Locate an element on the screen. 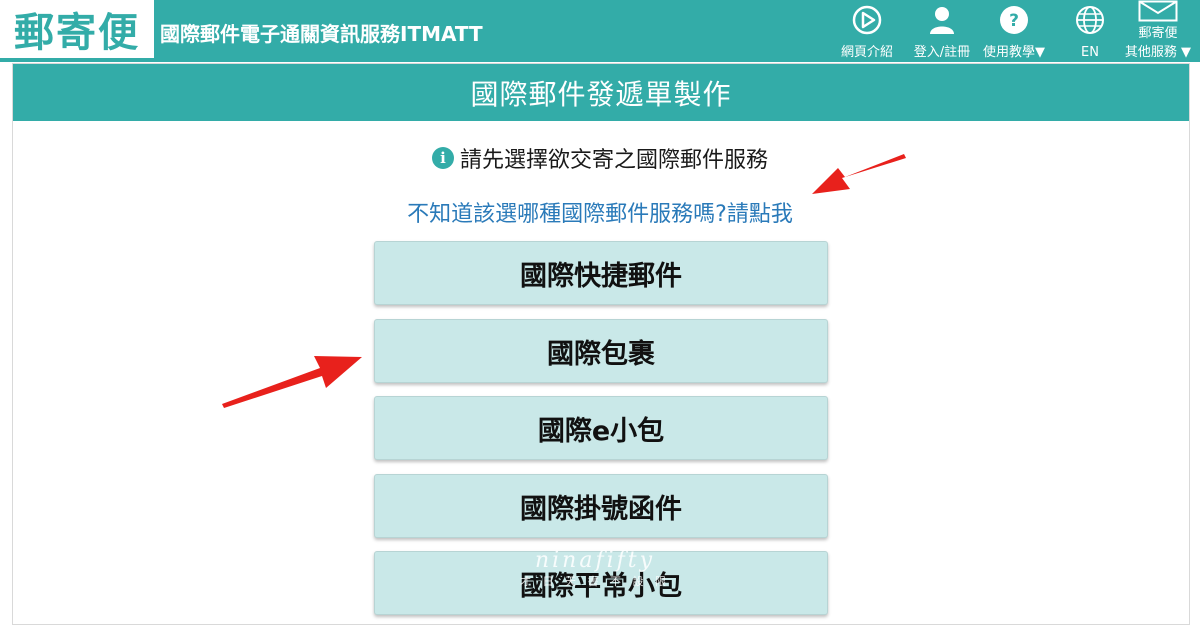  service-button-ordinary-small-packet: 國際平常小包 is located at coordinates (601, 583).